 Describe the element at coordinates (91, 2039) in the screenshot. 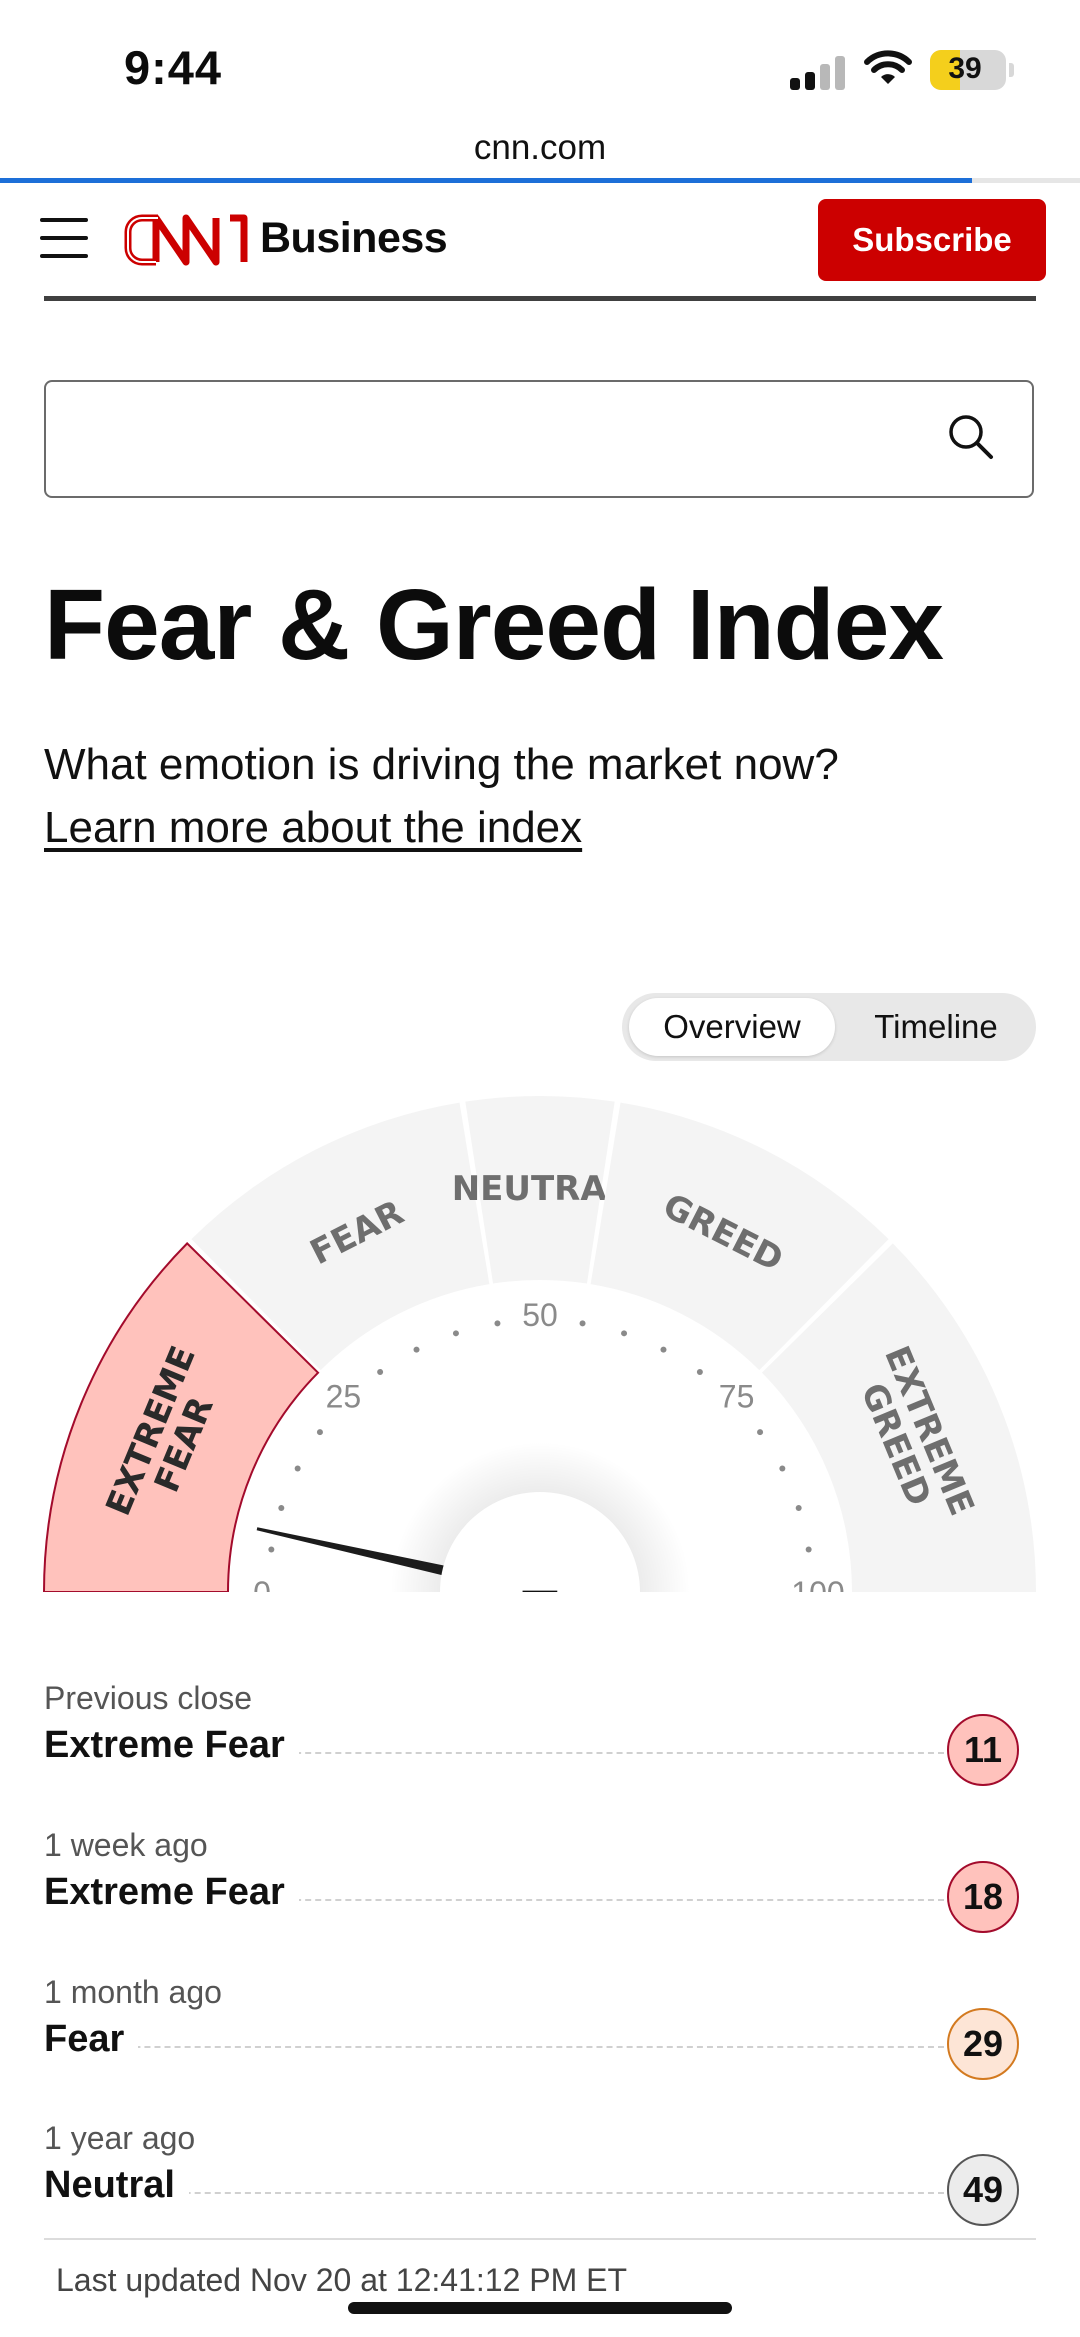

I see `history-rating: Fear` at that location.